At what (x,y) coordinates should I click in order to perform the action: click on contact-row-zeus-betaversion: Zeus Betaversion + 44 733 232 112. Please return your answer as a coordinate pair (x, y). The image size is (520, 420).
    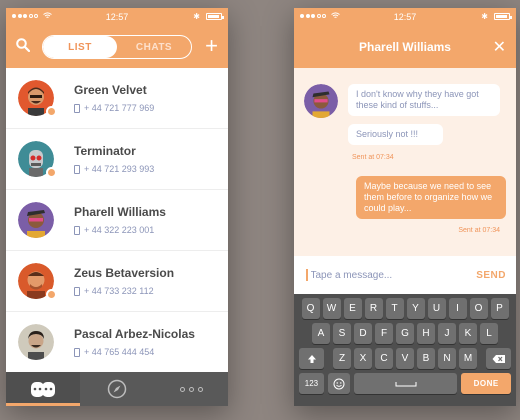
    Looking at the image, I should click on (117, 281).